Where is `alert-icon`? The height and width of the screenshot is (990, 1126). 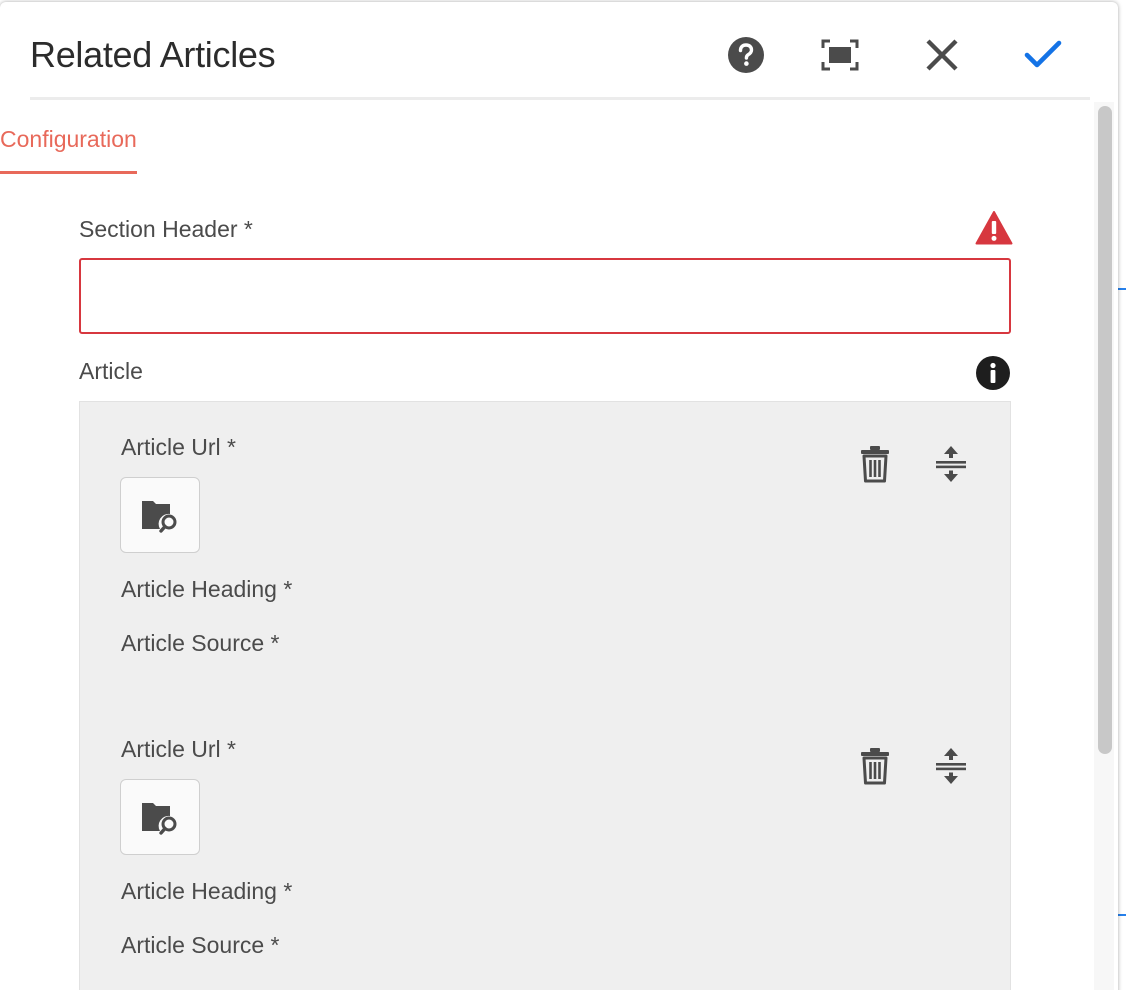
alert-icon is located at coordinates (994, 228).